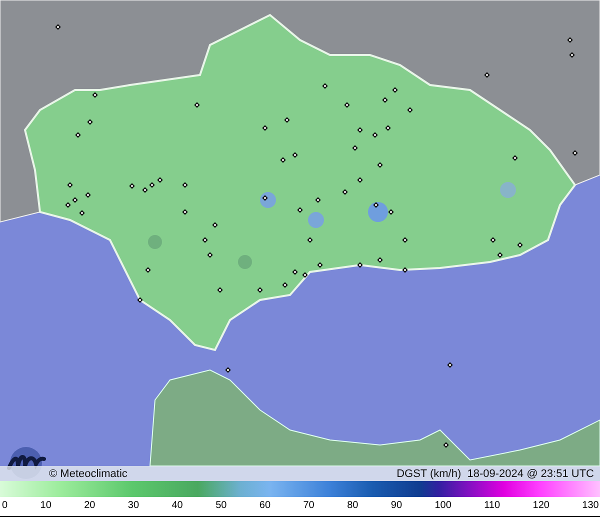 The image size is (600, 517). Describe the element at coordinates (541, 505) in the screenshot. I see `scale-tick-label: 120` at that location.